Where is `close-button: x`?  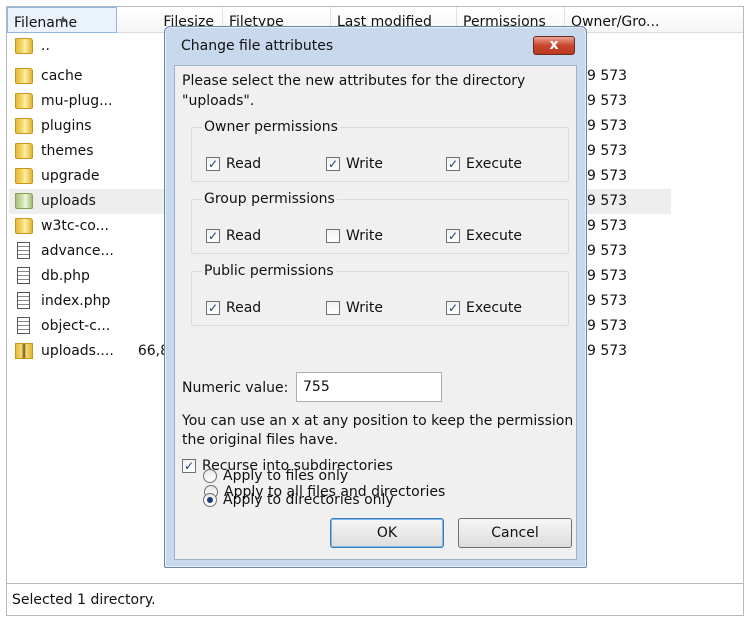
close-button: x is located at coordinates (554, 45).